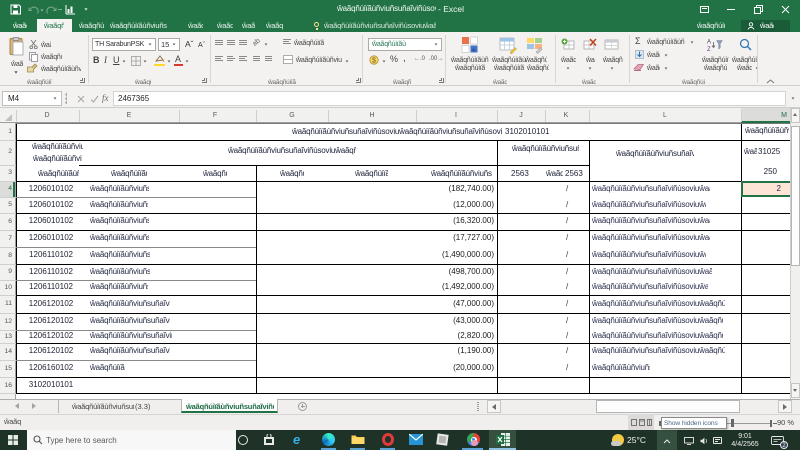 This screenshot has height=450, width=800. What do you see at coordinates (709, 50) in the screenshot?
I see `svg-text: Z` at bounding box center [709, 50].